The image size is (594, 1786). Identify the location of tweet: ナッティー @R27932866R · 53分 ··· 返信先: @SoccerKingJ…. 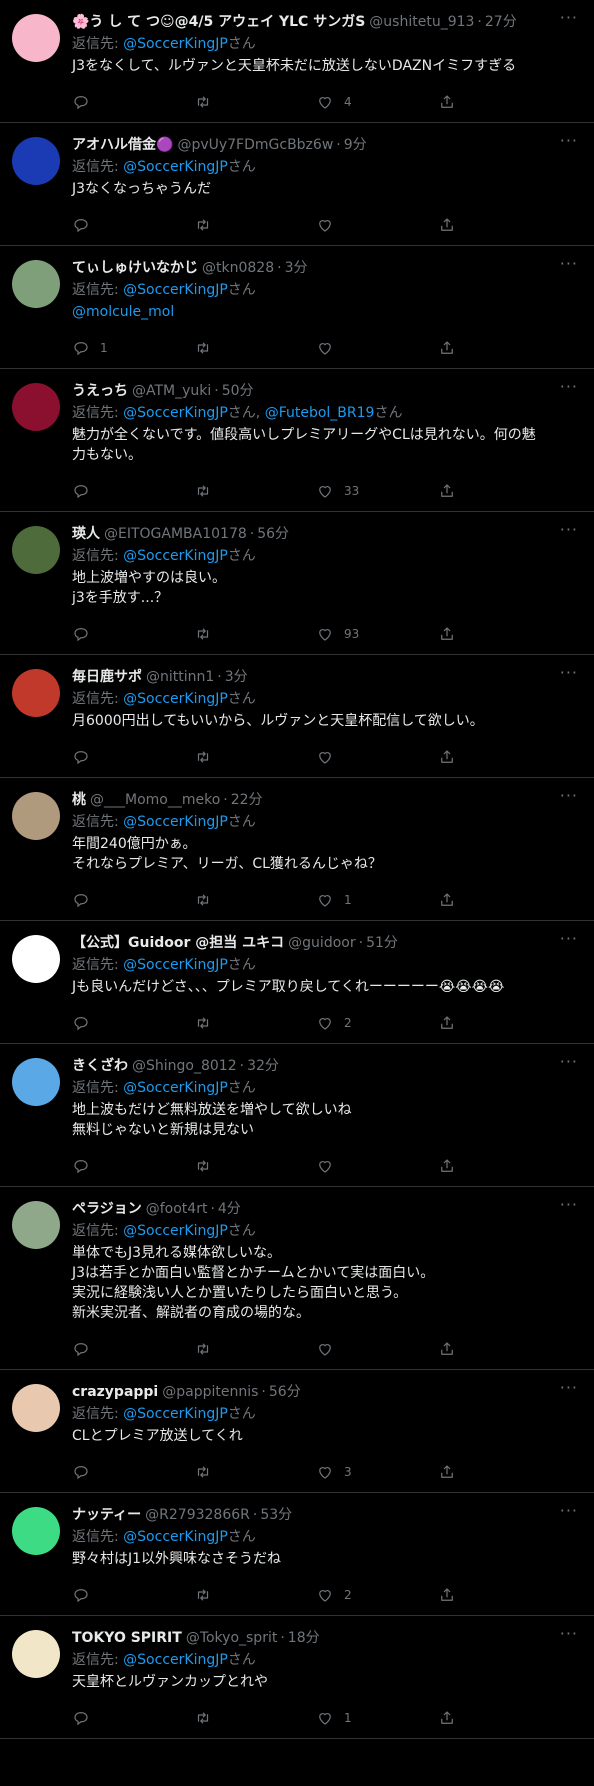
(297, 1554).